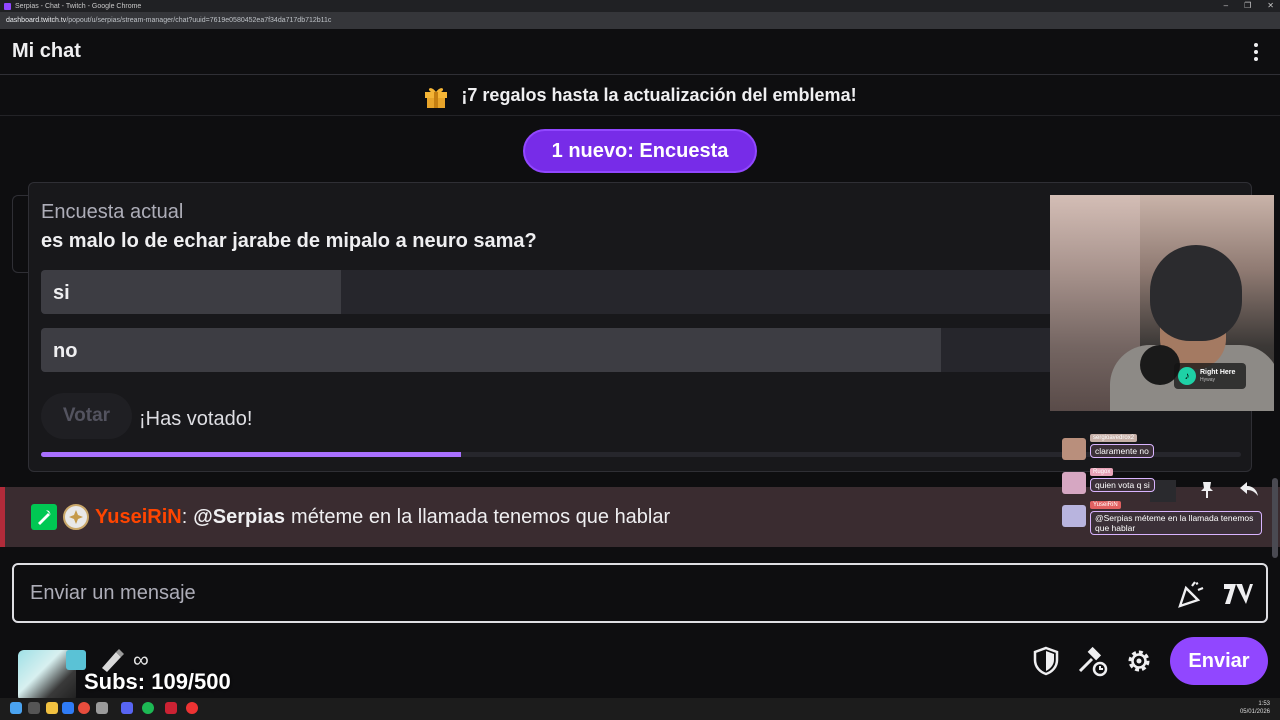 The image size is (1280, 720). What do you see at coordinates (640, 709) in the screenshot?
I see `os-taskbar: 1:53 05/01/2026` at bounding box center [640, 709].